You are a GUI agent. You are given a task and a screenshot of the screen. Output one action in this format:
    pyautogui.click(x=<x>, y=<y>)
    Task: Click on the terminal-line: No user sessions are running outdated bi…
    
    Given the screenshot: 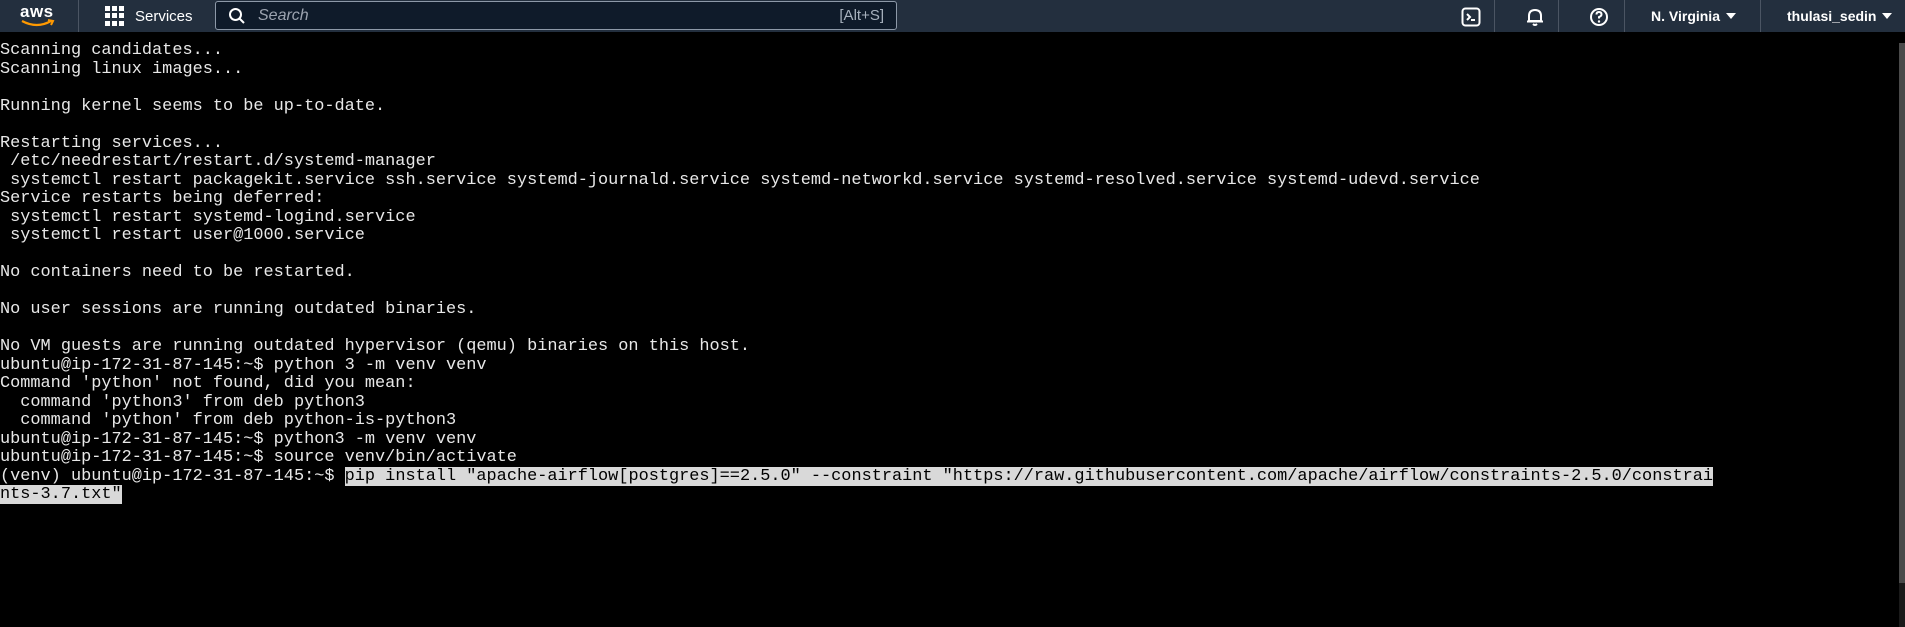 What is the action you would take?
    pyautogui.click(x=238, y=309)
    